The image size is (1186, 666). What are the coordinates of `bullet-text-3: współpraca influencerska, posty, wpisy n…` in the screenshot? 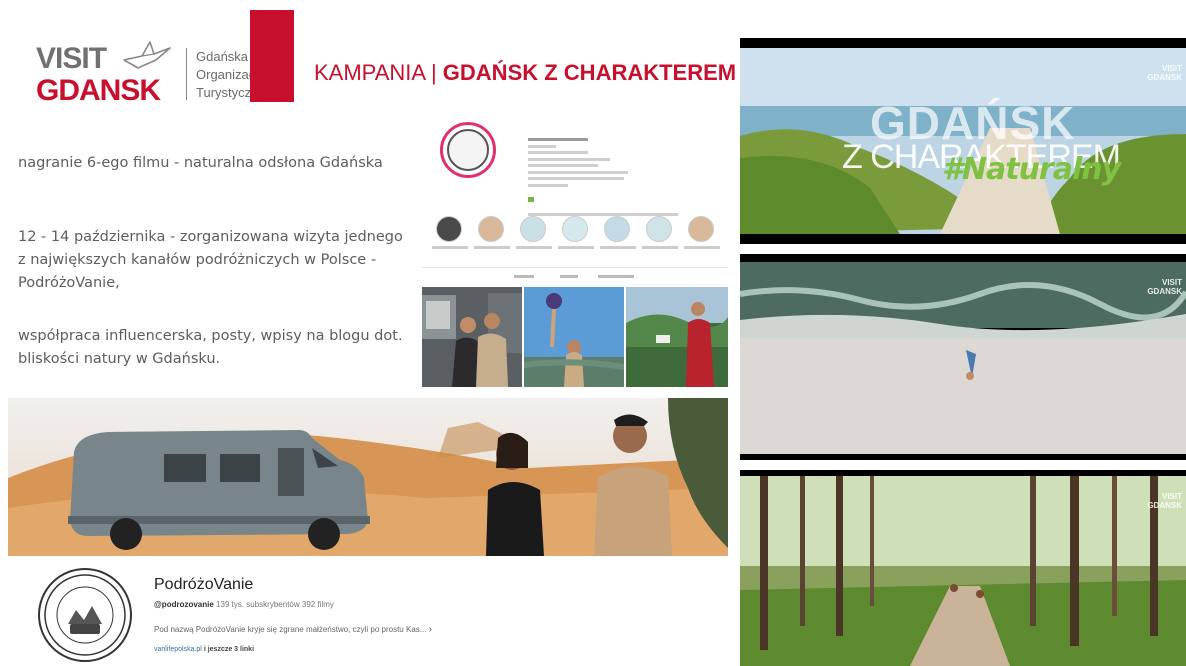 It's located at (210, 347).